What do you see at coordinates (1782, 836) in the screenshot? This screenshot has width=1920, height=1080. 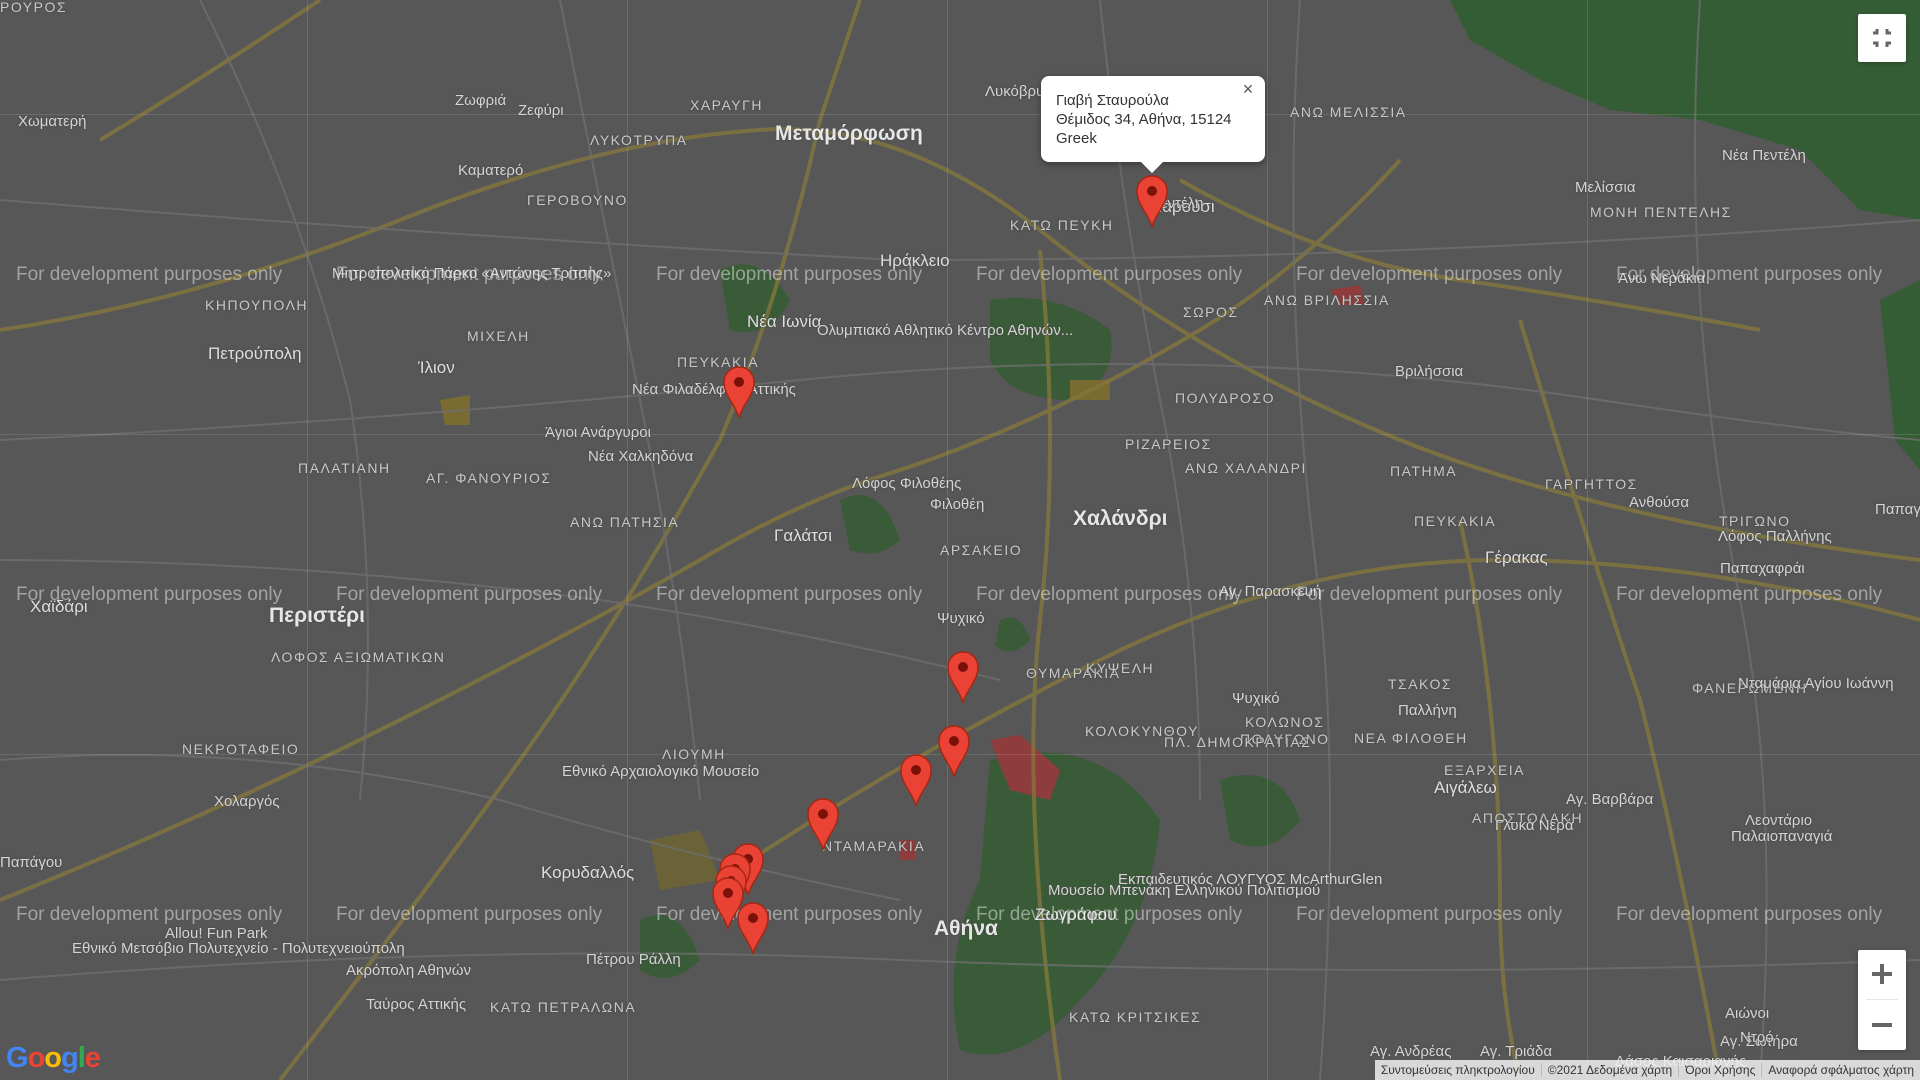 I see `place-label: Παλαιοπαναγιά` at bounding box center [1782, 836].